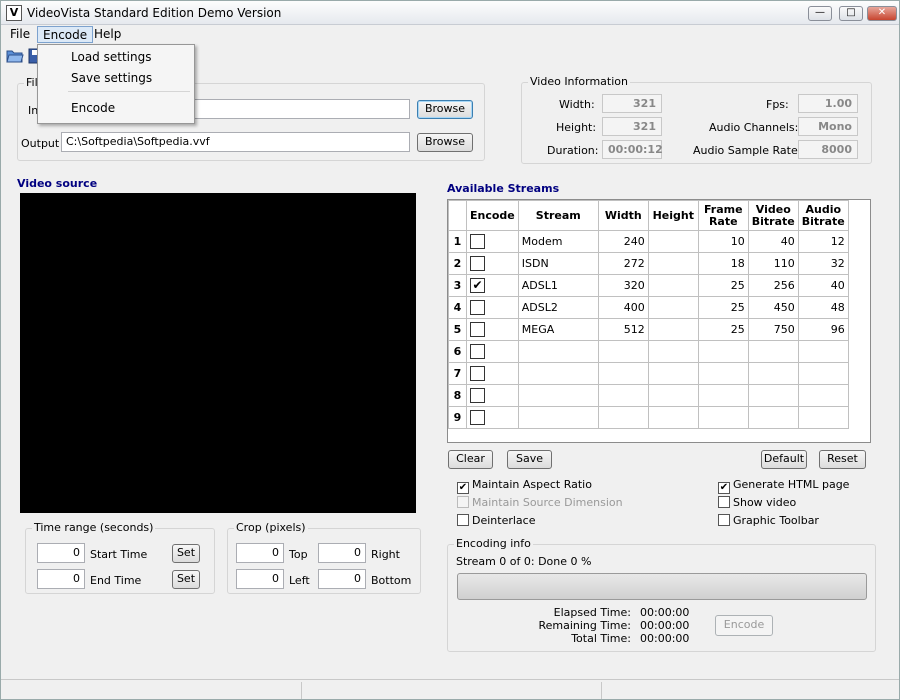 The width and height of the screenshot is (900, 700). I want to click on end-time-input: 0, so click(61, 579).